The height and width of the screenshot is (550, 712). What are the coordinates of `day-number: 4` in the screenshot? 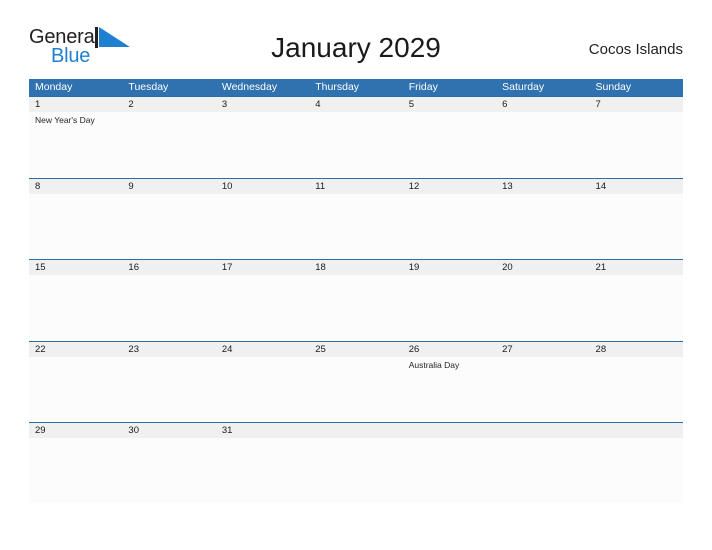 It's located at (318, 104).